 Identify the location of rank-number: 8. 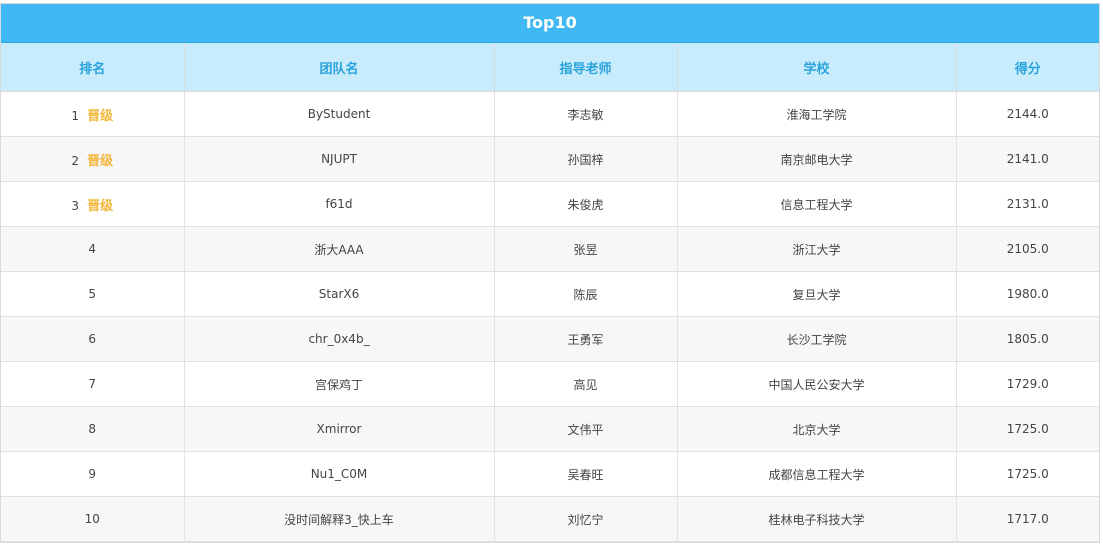
(92, 429).